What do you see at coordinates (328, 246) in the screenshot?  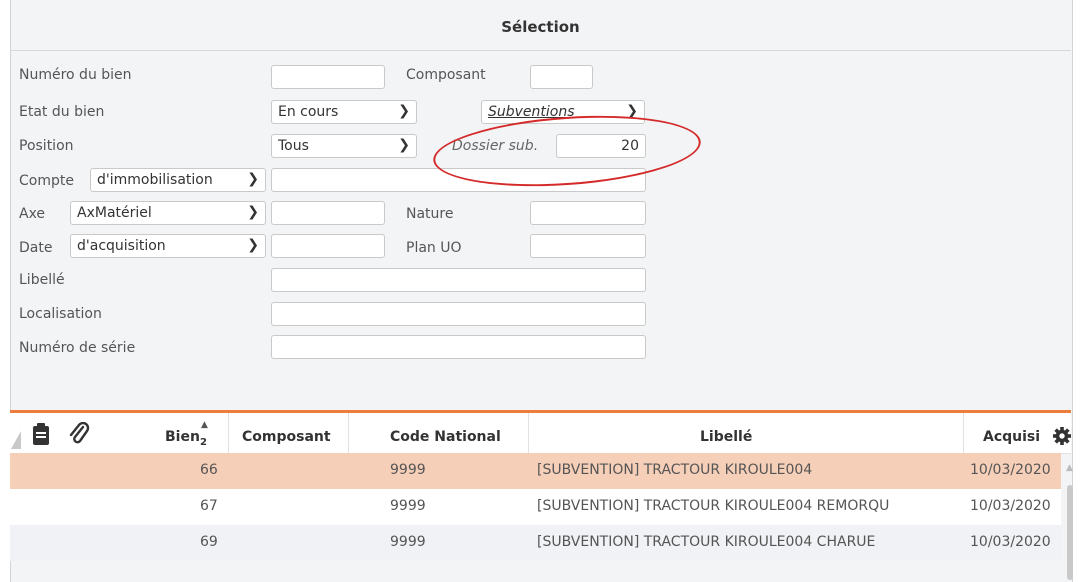 I see `date-input` at bounding box center [328, 246].